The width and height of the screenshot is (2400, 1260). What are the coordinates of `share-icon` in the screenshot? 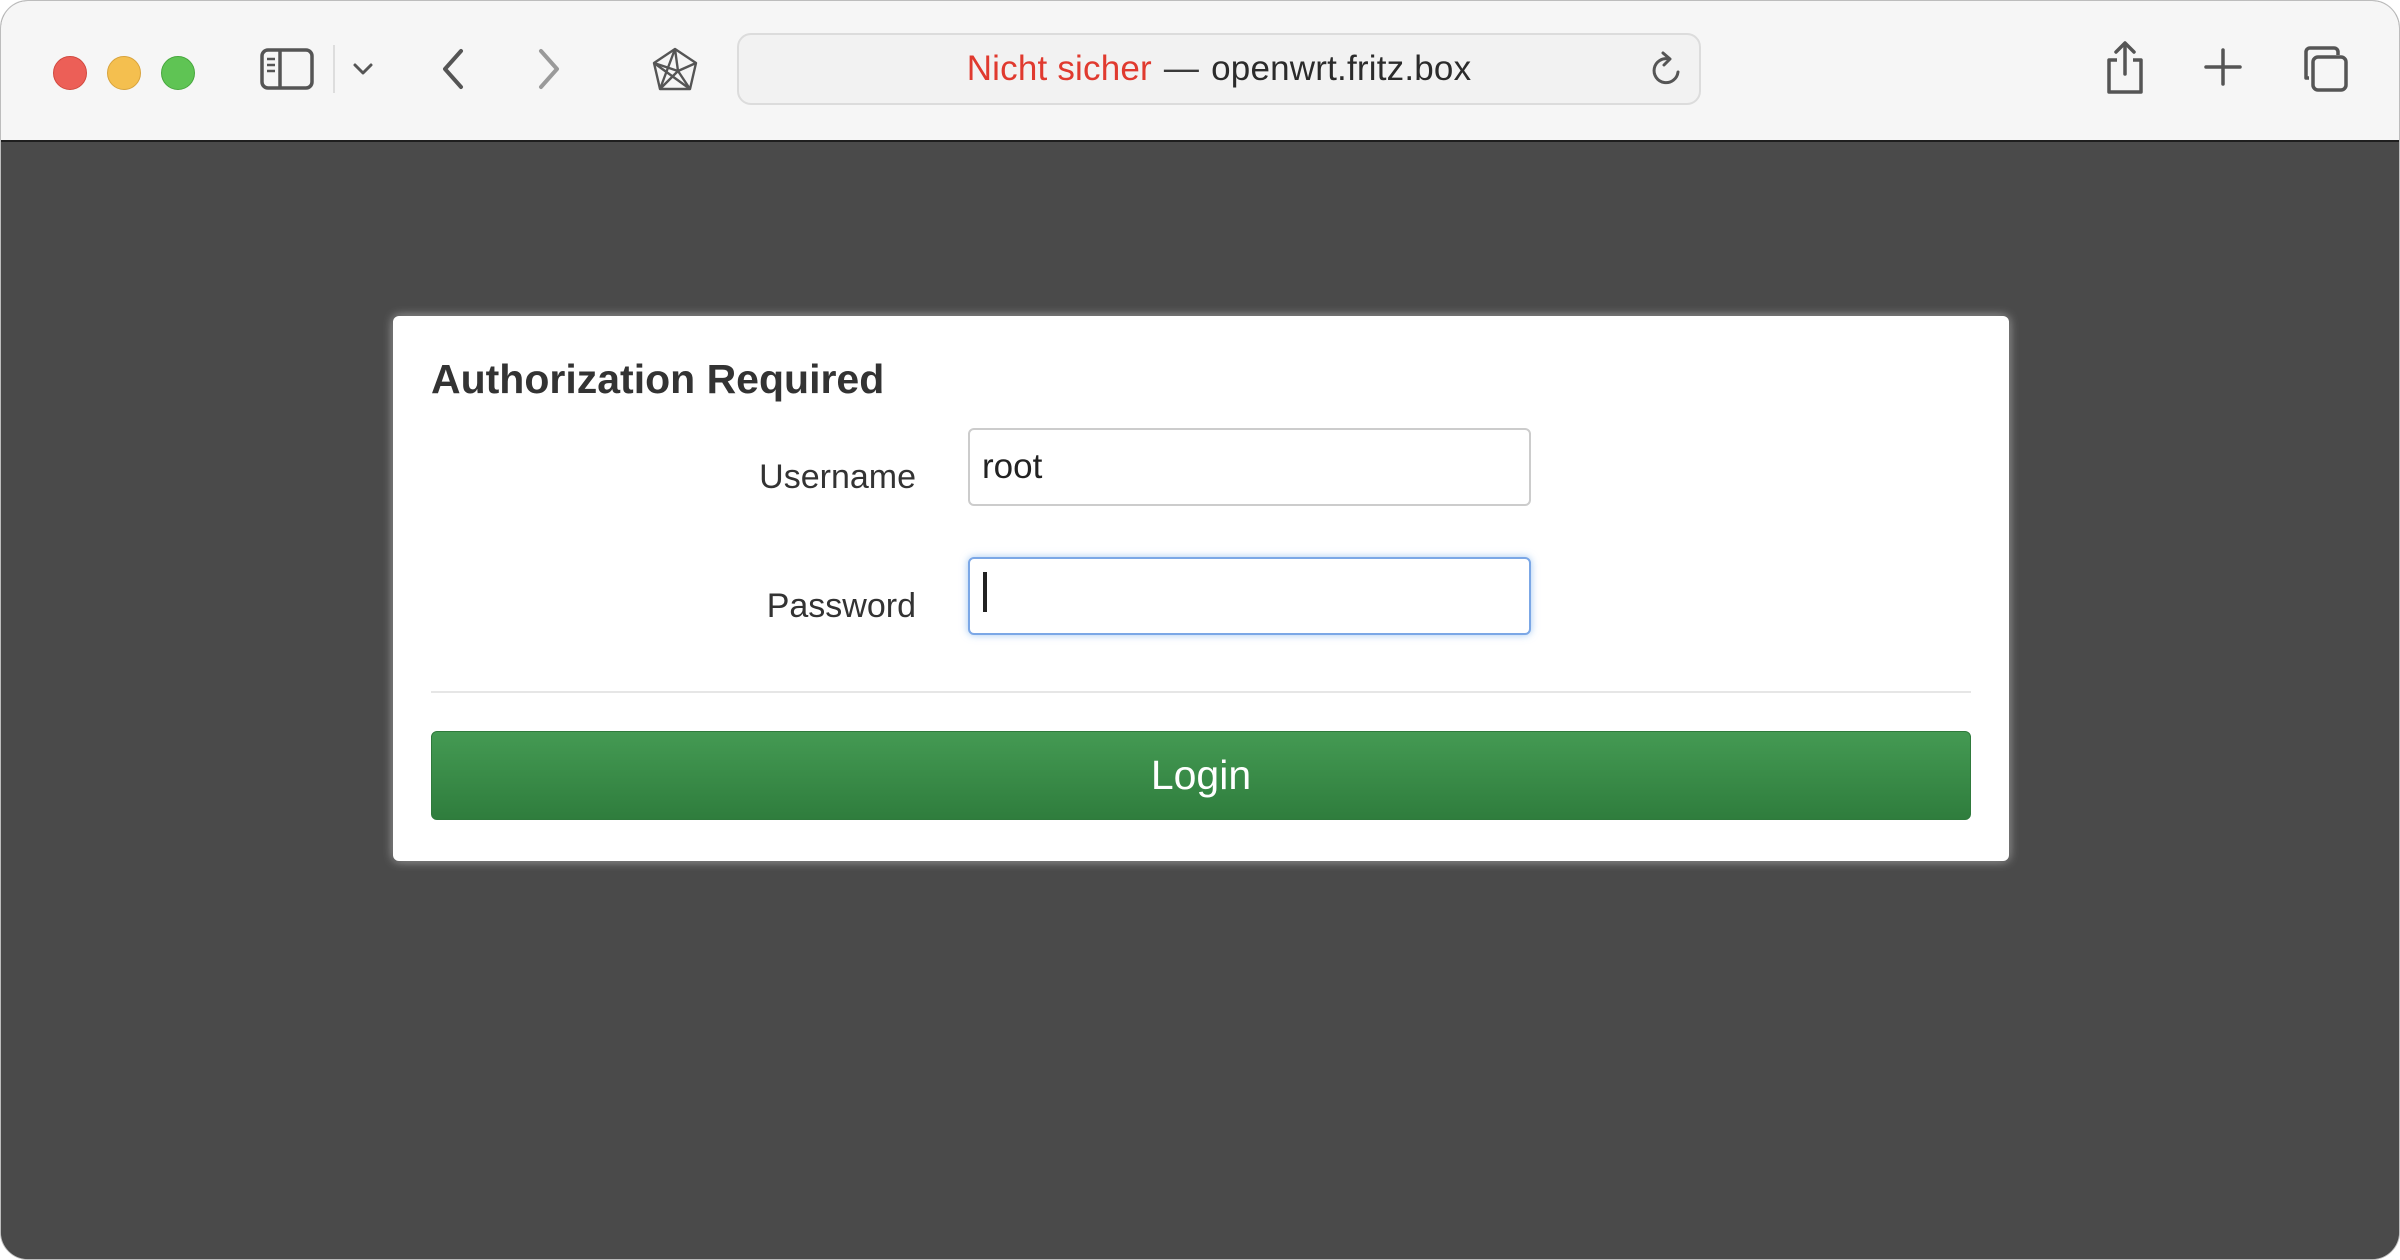 It's located at (2125, 68).